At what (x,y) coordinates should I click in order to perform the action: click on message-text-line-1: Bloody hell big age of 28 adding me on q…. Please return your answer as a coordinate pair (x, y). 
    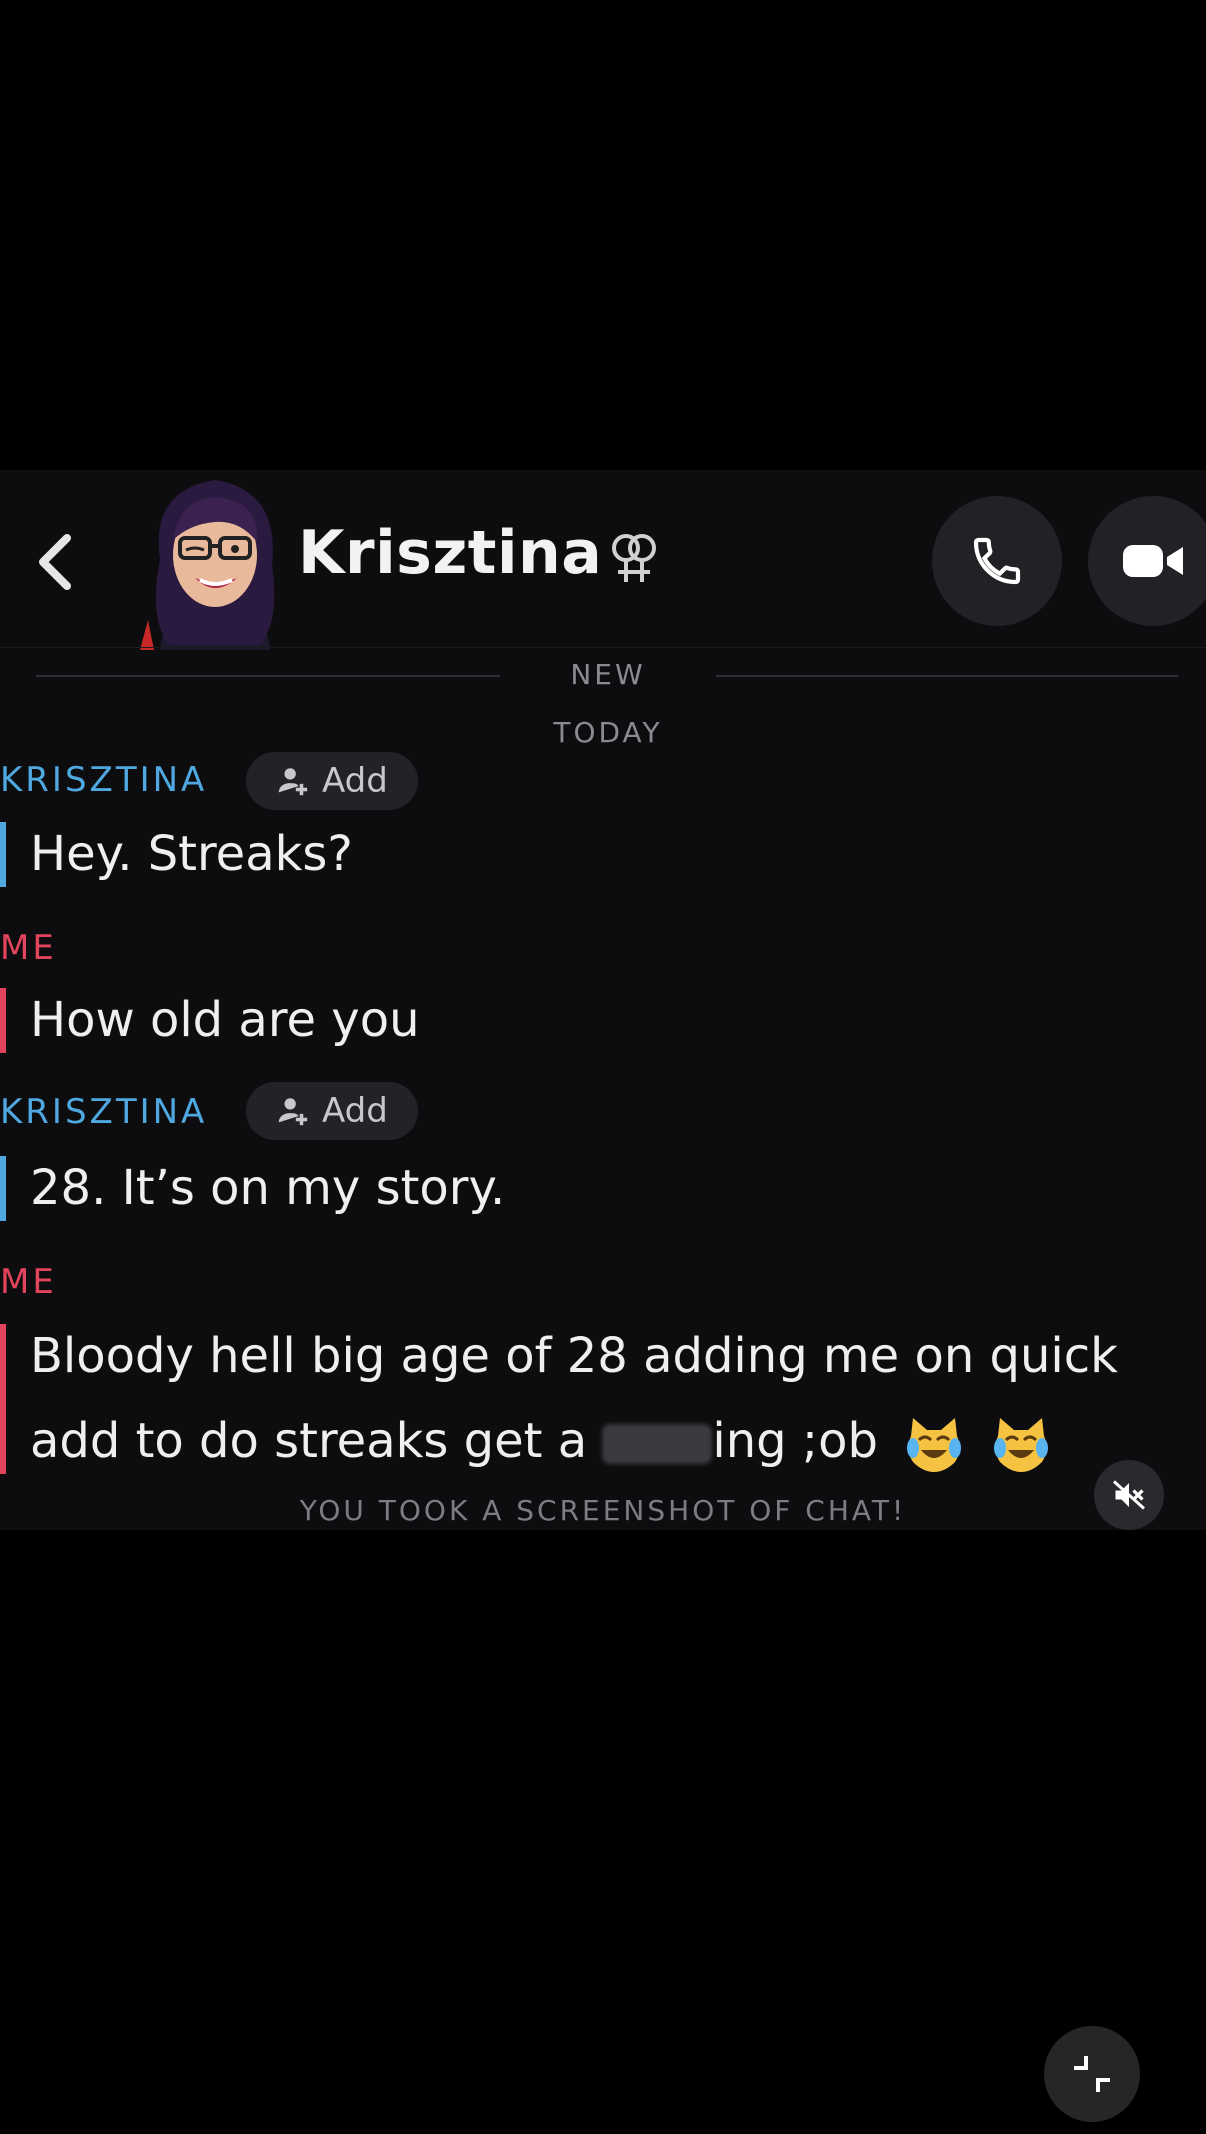
    Looking at the image, I should click on (574, 1356).